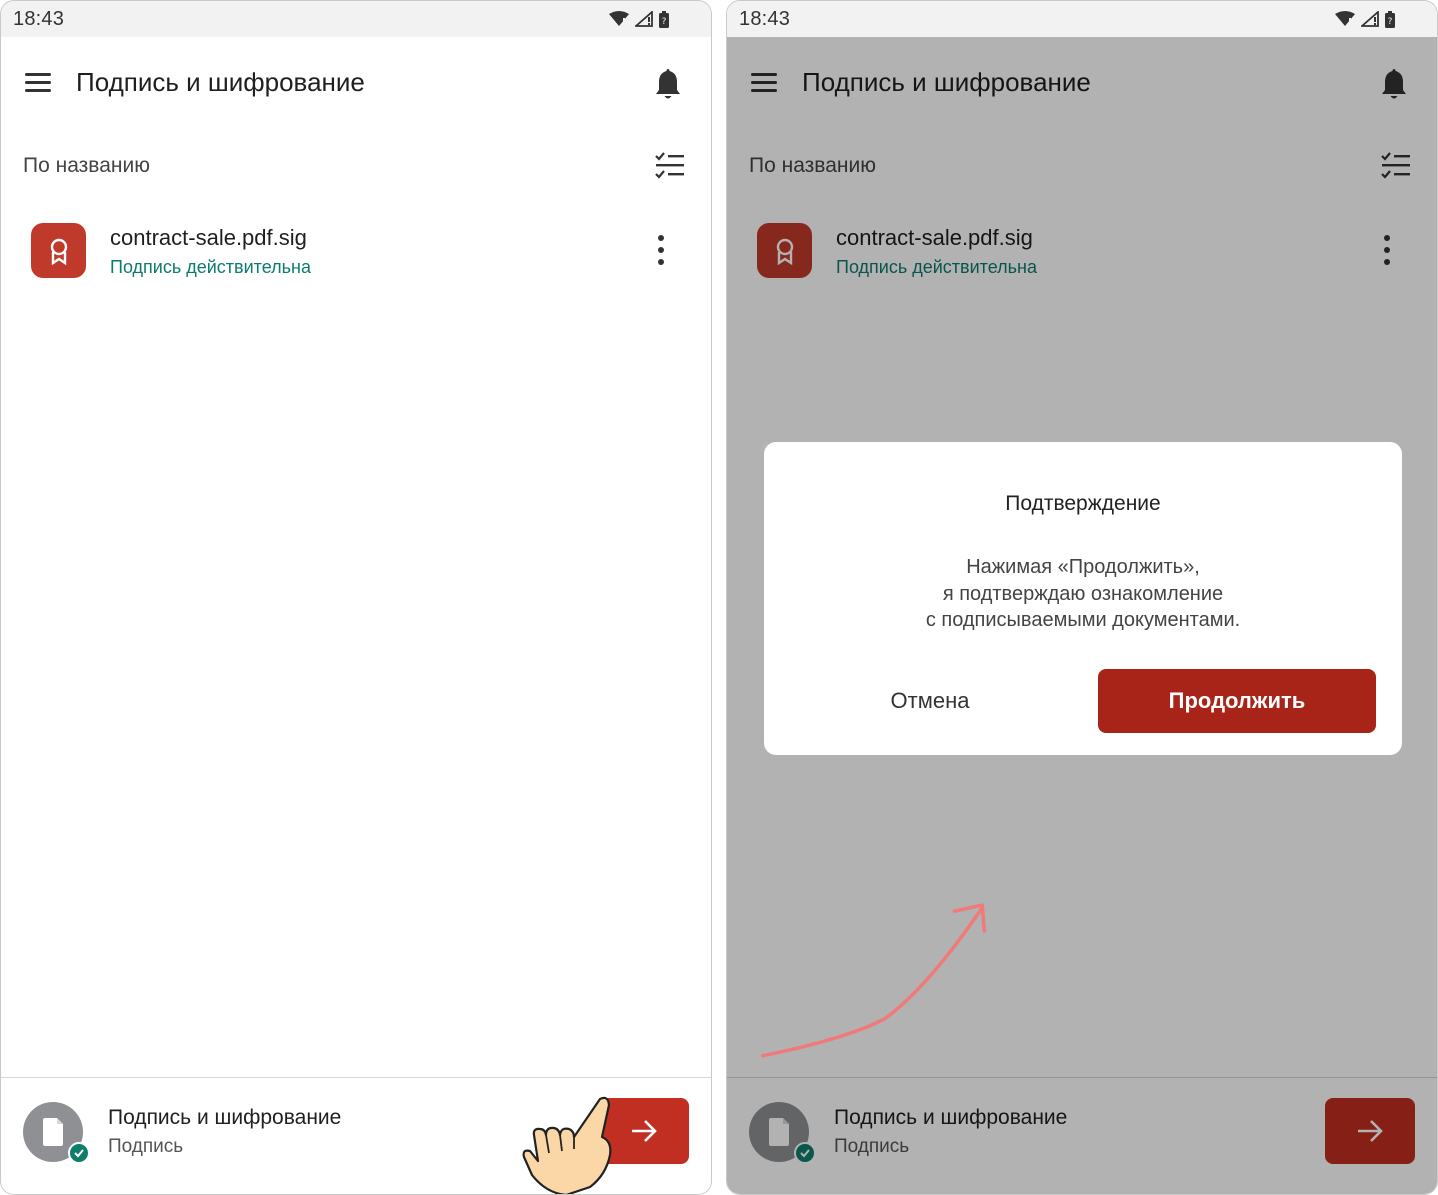 Image resolution: width=1438 pixels, height=1195 pixels. I want to click on dialog-title: Подтверждение, so click(1083, 503).